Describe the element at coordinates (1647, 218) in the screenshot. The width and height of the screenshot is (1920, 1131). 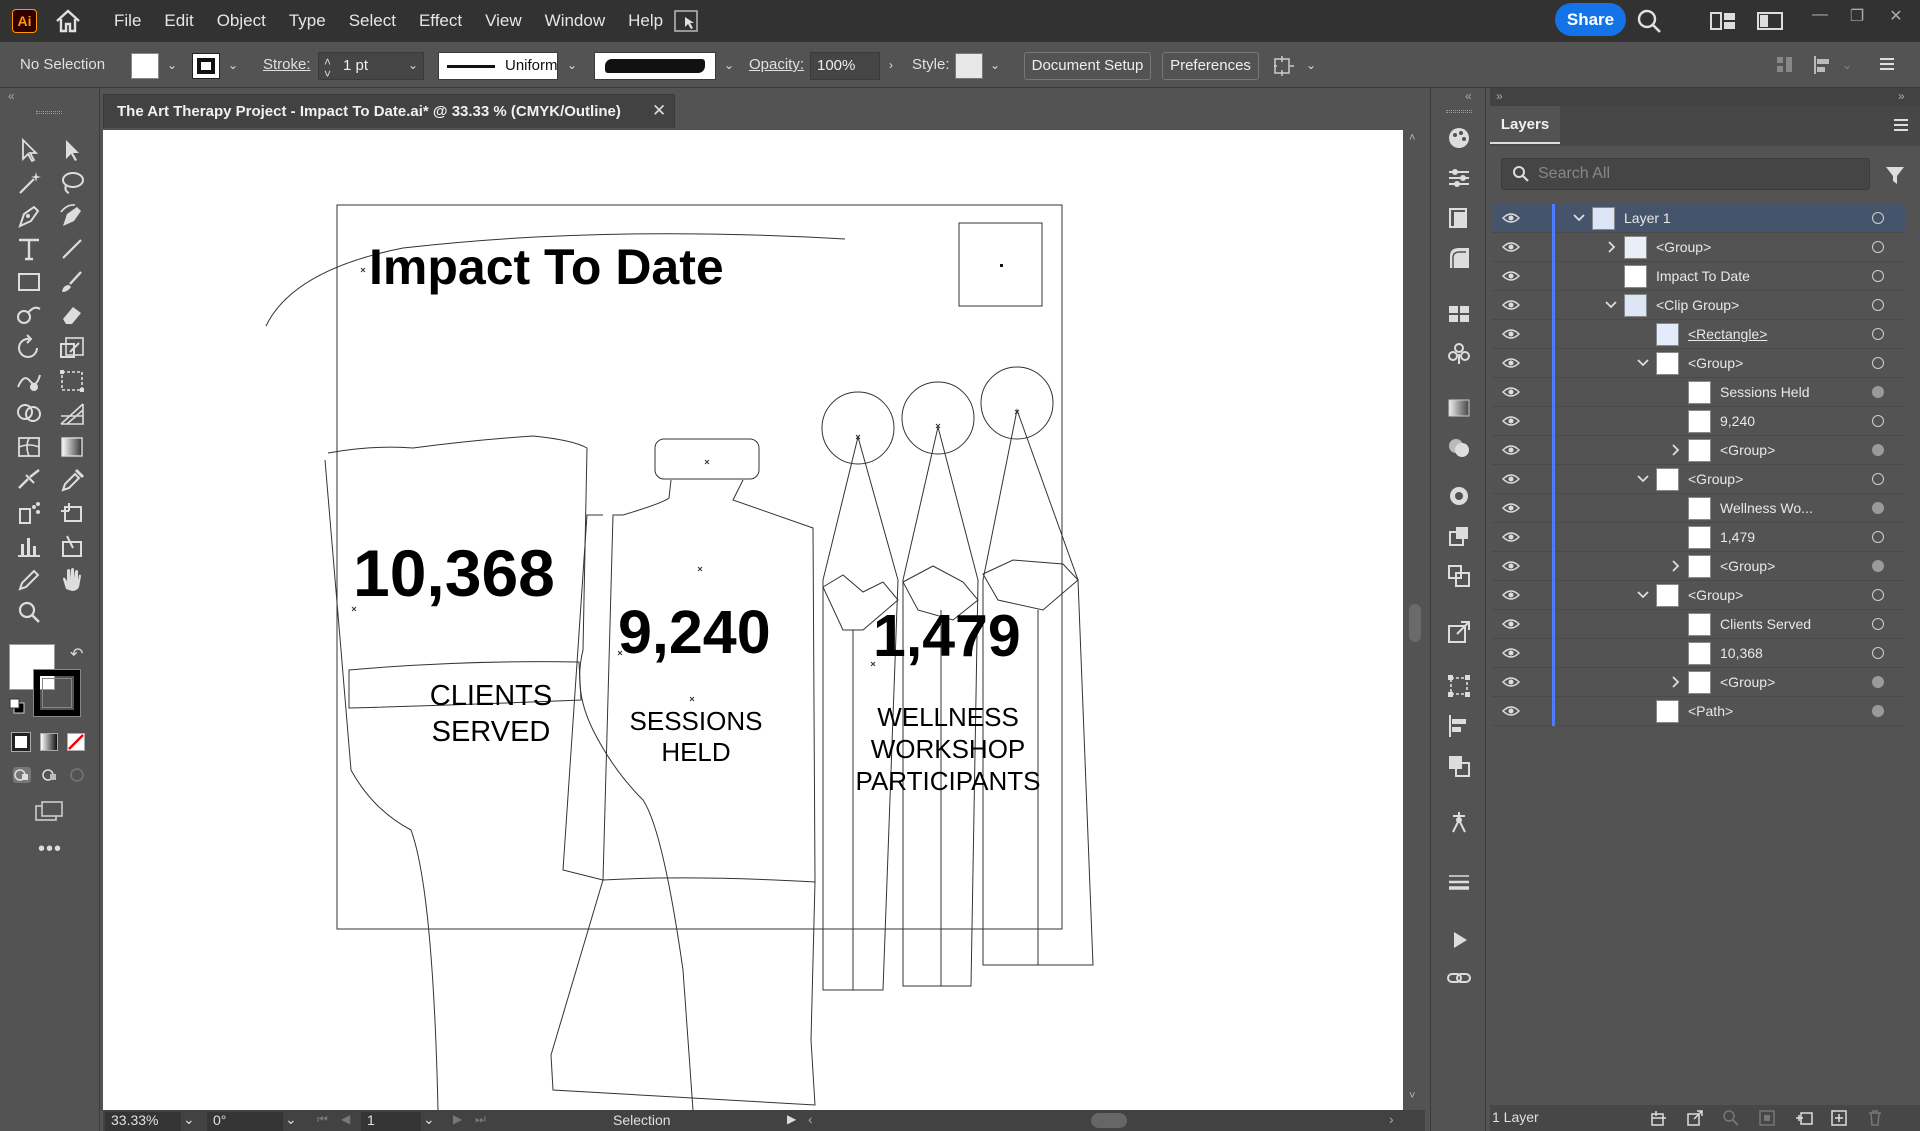
I see `layer-name: Layer 1` at that location.